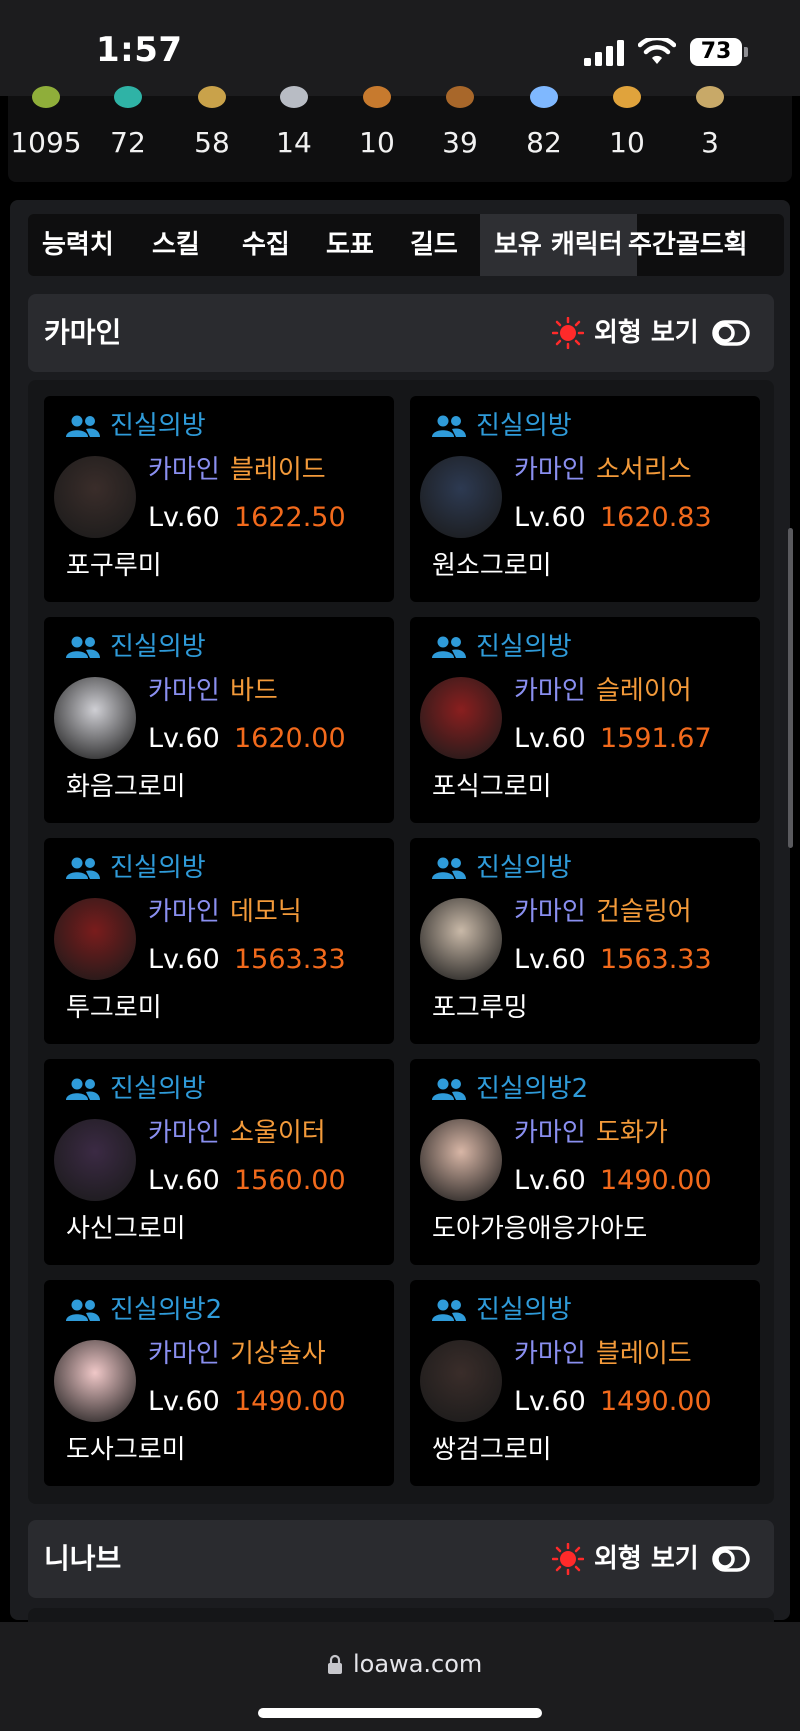 Image resolution: width=800 pixels, height=1731 pixels. Describe the element at coordinates (627, 97) in the screenshot. I see `orange-star-icon` at that location.